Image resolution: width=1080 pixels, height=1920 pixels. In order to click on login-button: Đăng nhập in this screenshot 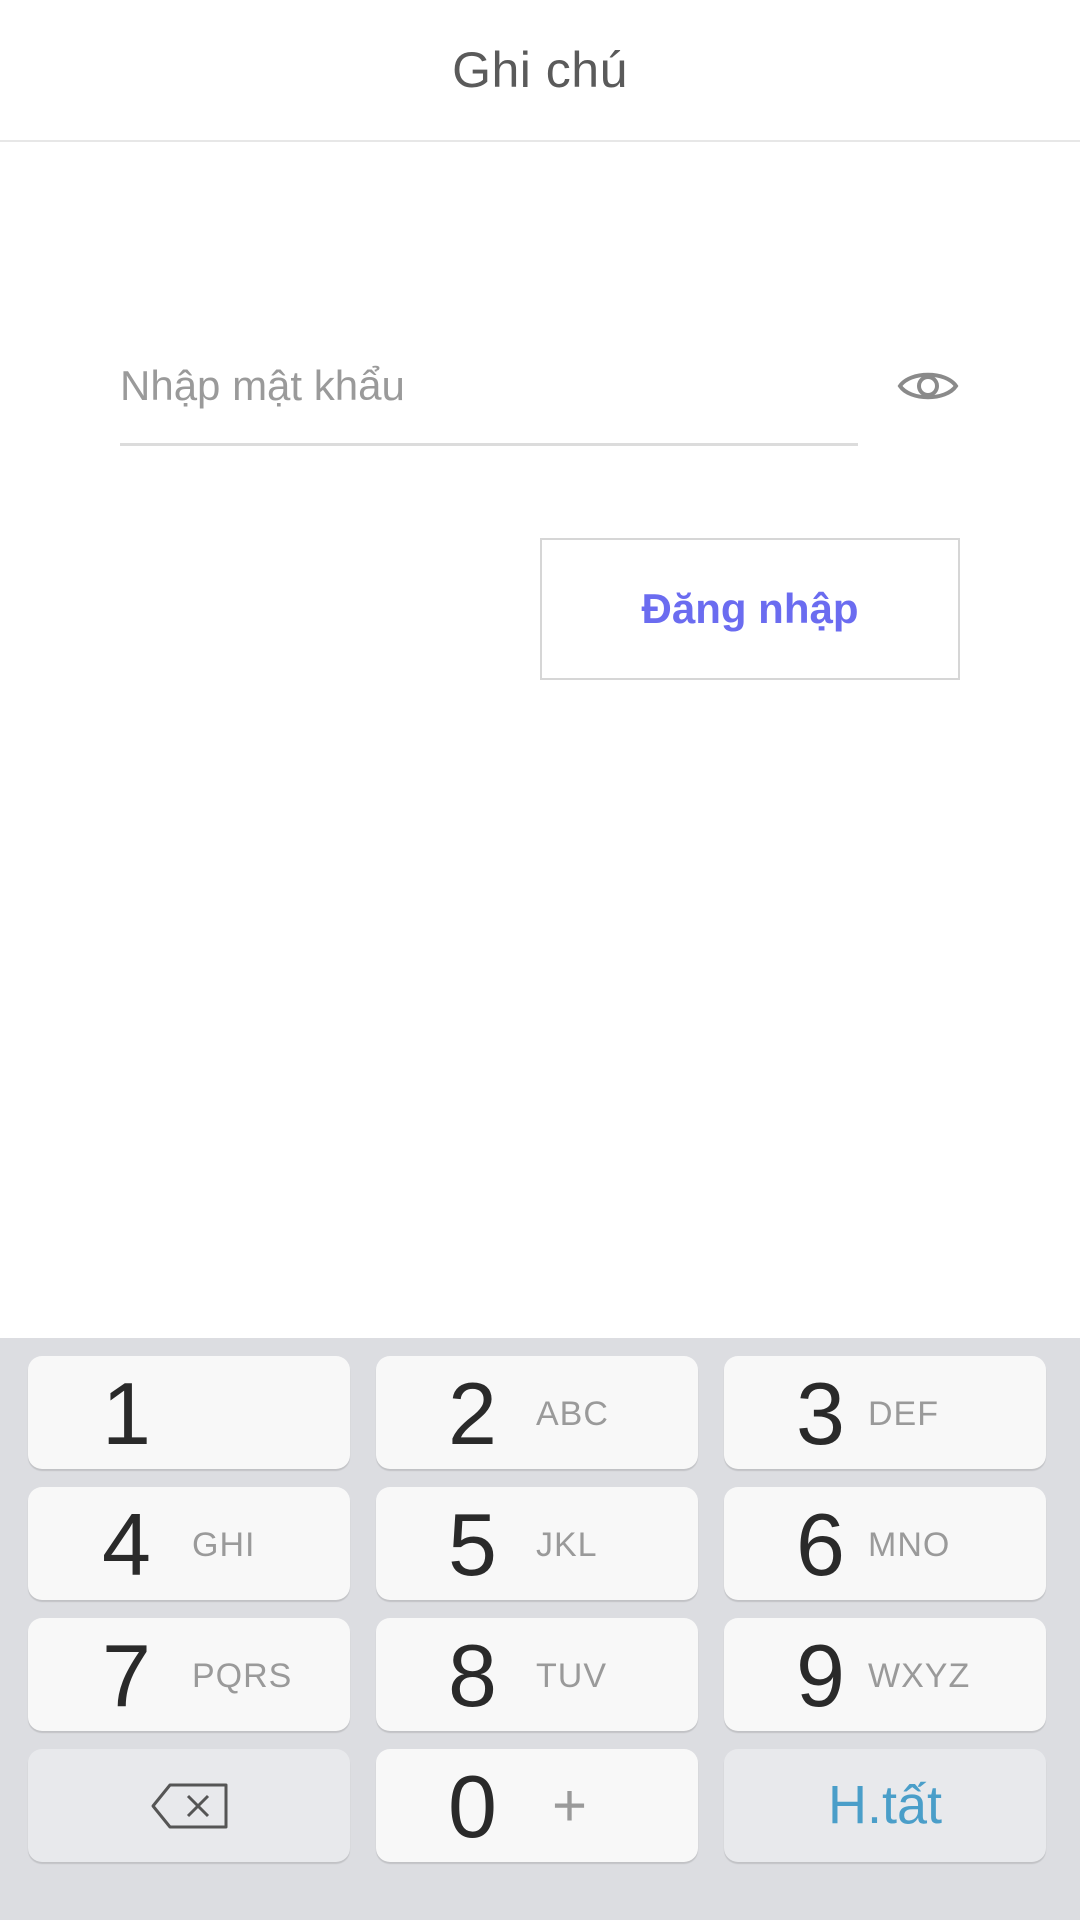, I will do `click(750, 609)`.